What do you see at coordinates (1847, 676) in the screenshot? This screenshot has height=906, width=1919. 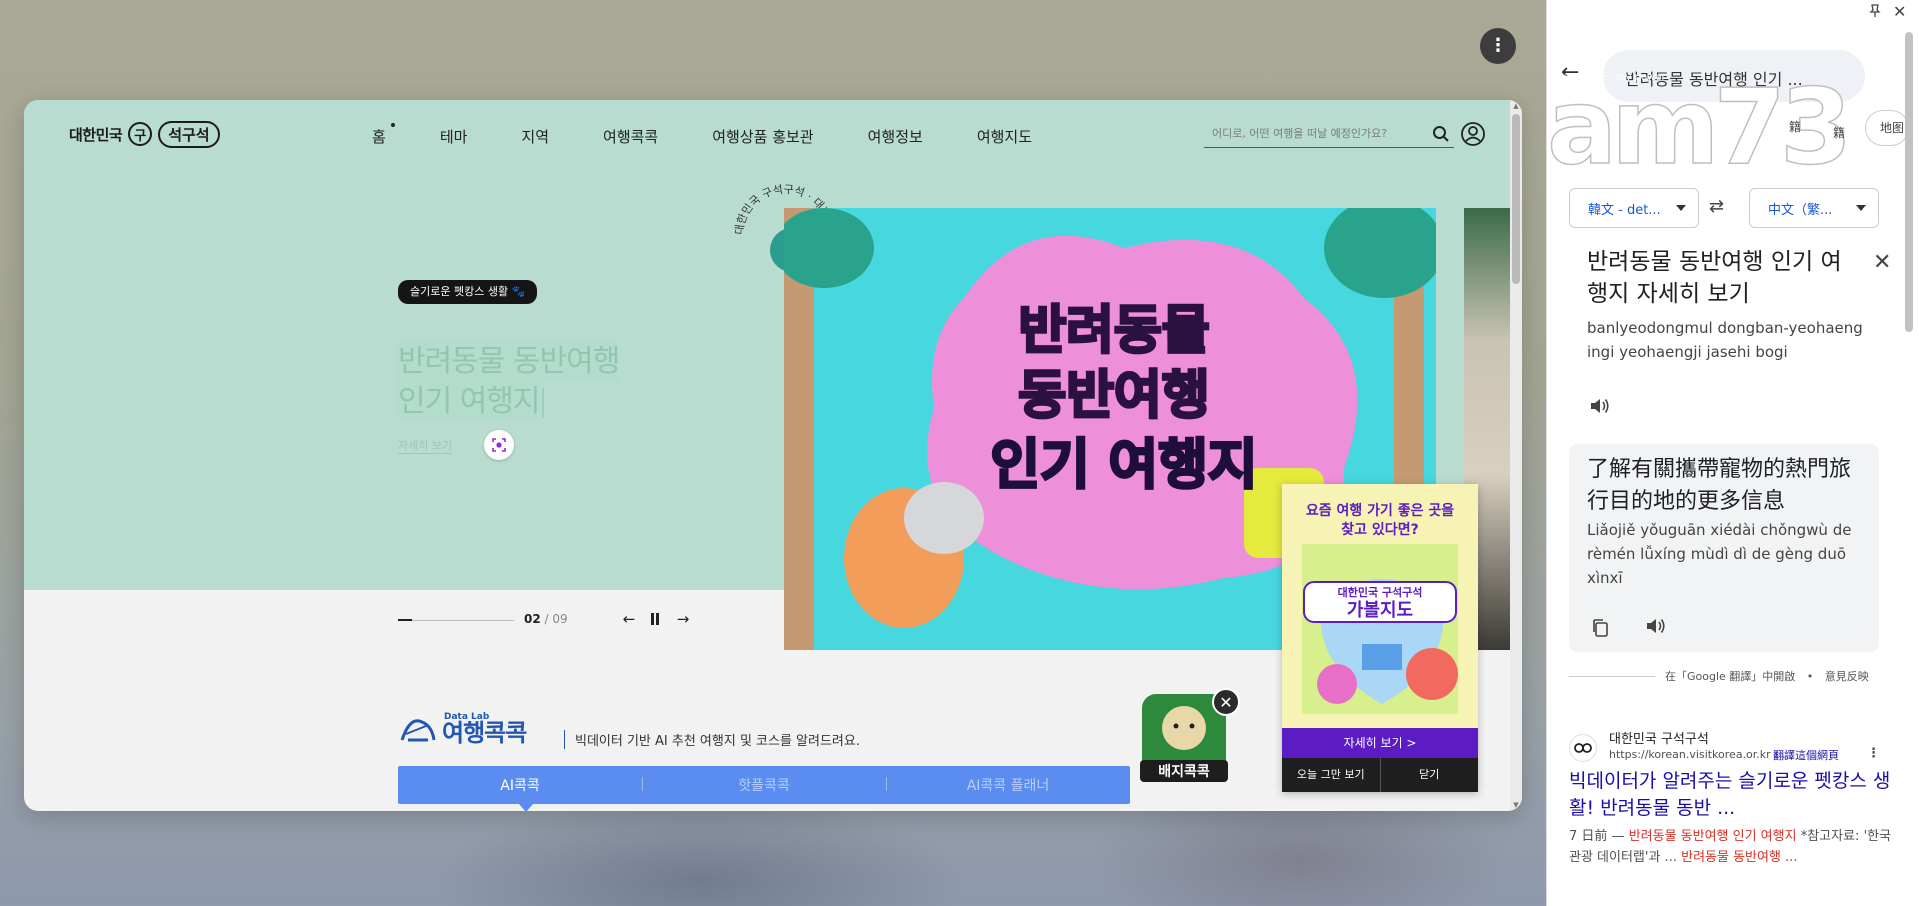 I see `feedback-link: 意見反映` at bounding box center [1847, 676].